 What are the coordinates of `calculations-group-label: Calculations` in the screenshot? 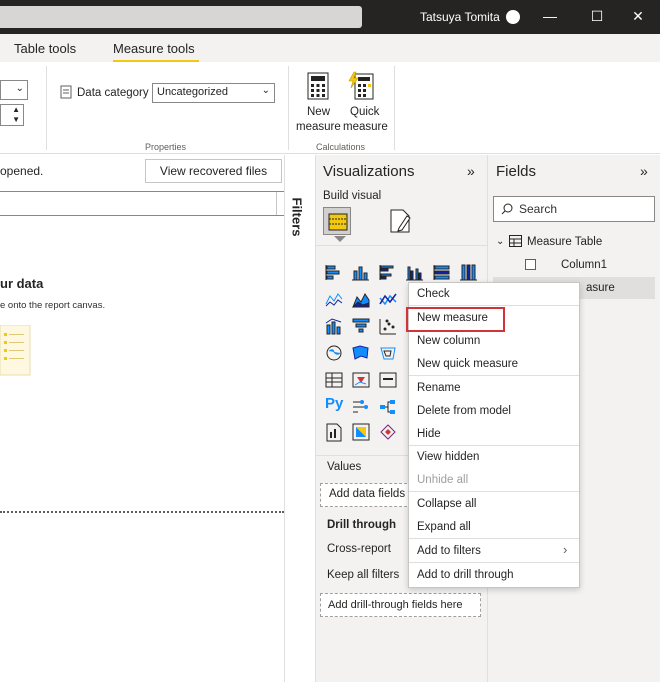 It's located at (341, 147).